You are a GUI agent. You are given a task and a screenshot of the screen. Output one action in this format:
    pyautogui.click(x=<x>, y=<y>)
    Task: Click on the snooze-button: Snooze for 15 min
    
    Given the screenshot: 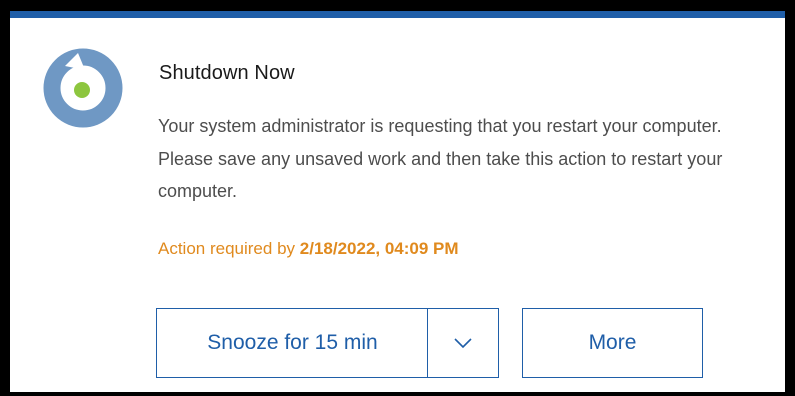 What is the action you would take?
    pyautogui.click(x=292, y=343)
    